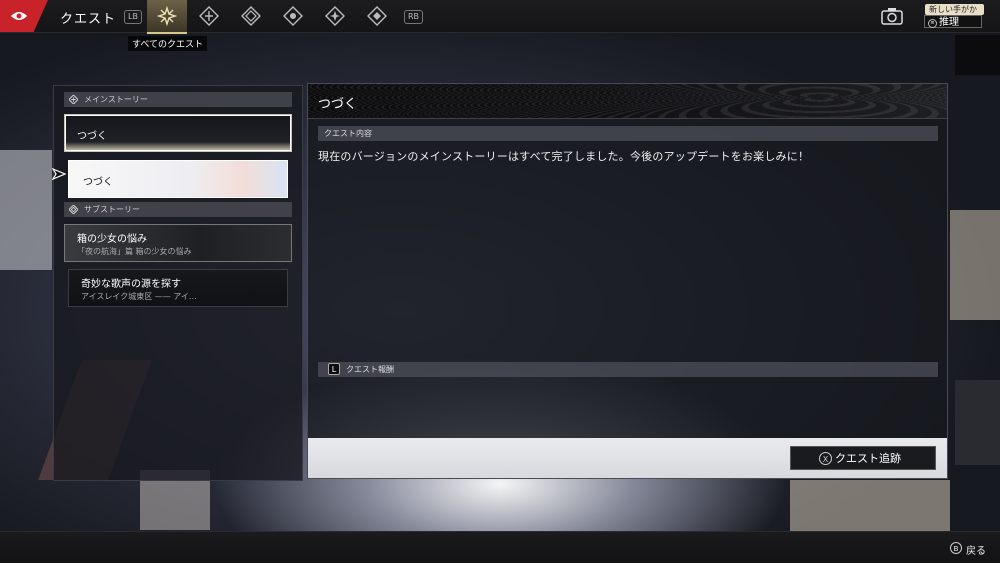  What do you see at coordinates (88, 19) in the screenshot?
I see `section-title: クエスト` at bounding box center [88, 19].